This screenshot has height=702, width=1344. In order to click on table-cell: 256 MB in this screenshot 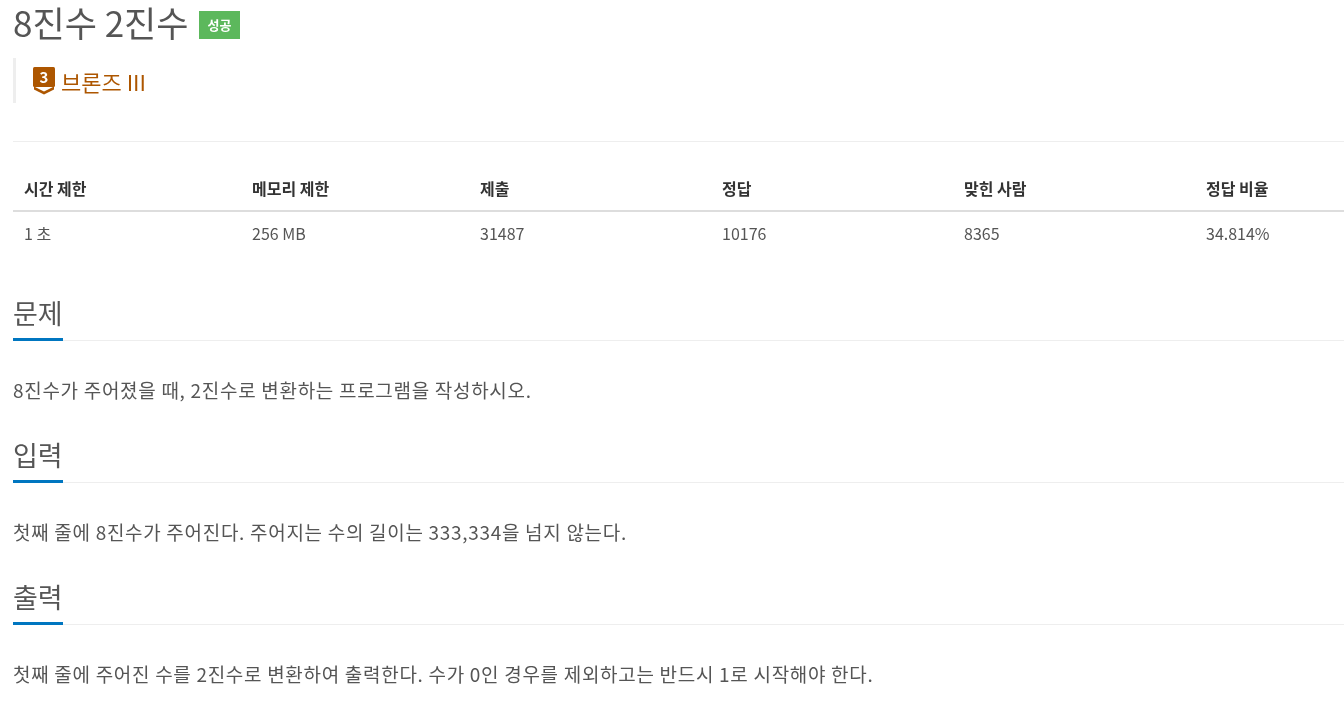, I will do `click(355, 232)`.